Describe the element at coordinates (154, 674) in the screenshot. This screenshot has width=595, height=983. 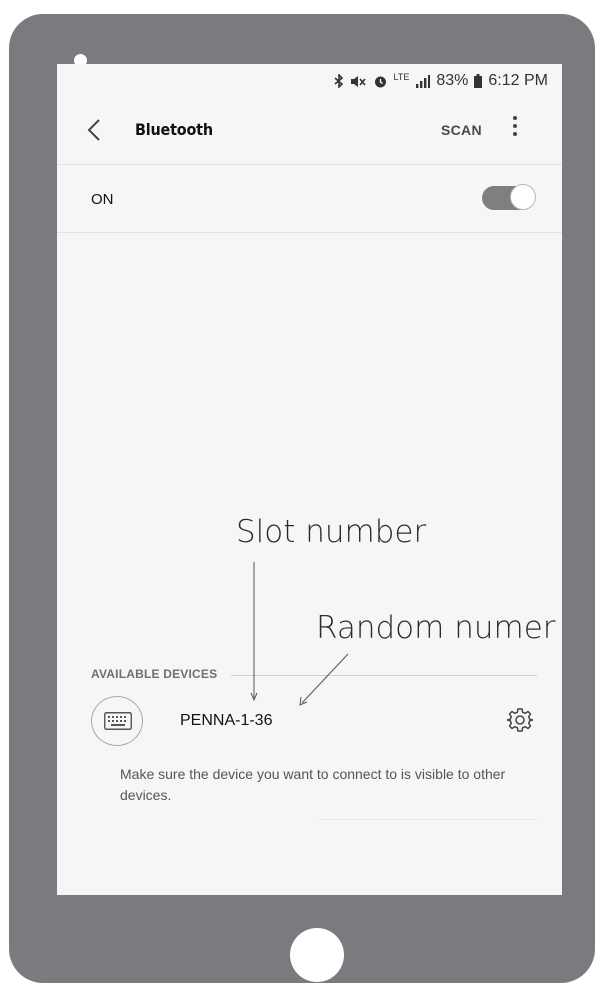
I see `available-devices-header: AVAILABLE DEVICES` at that location.